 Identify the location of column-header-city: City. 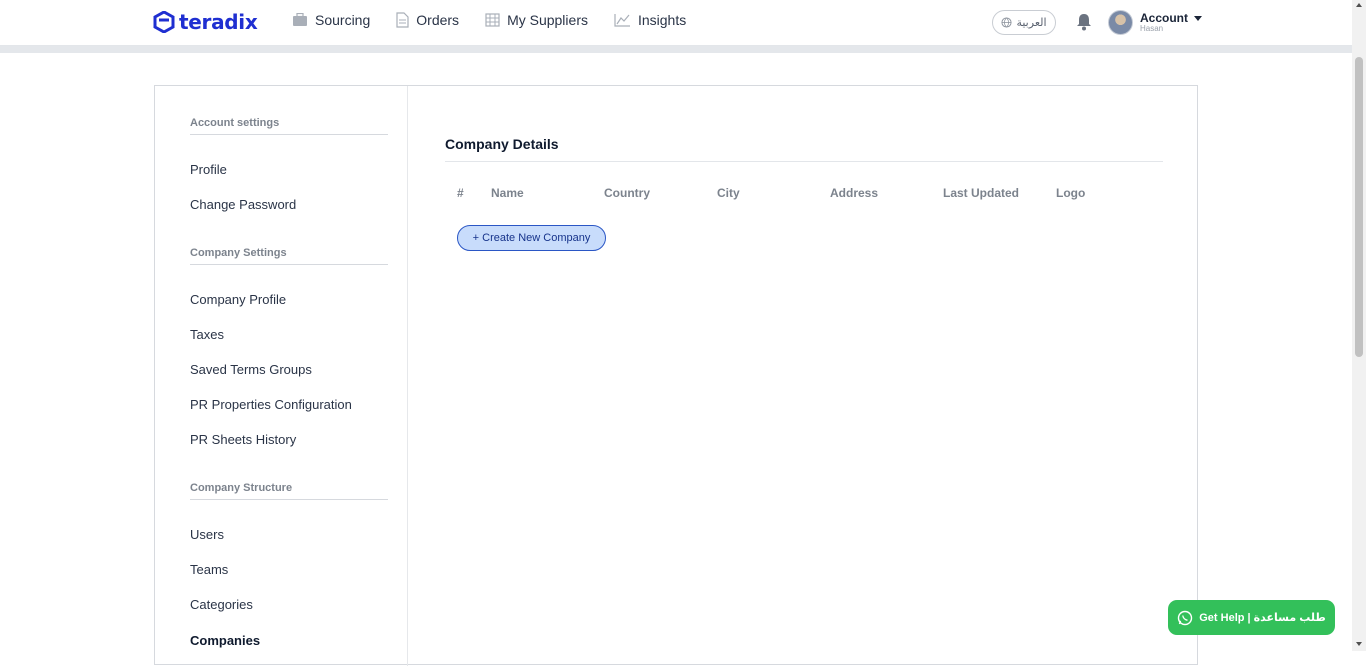
(728, 193).